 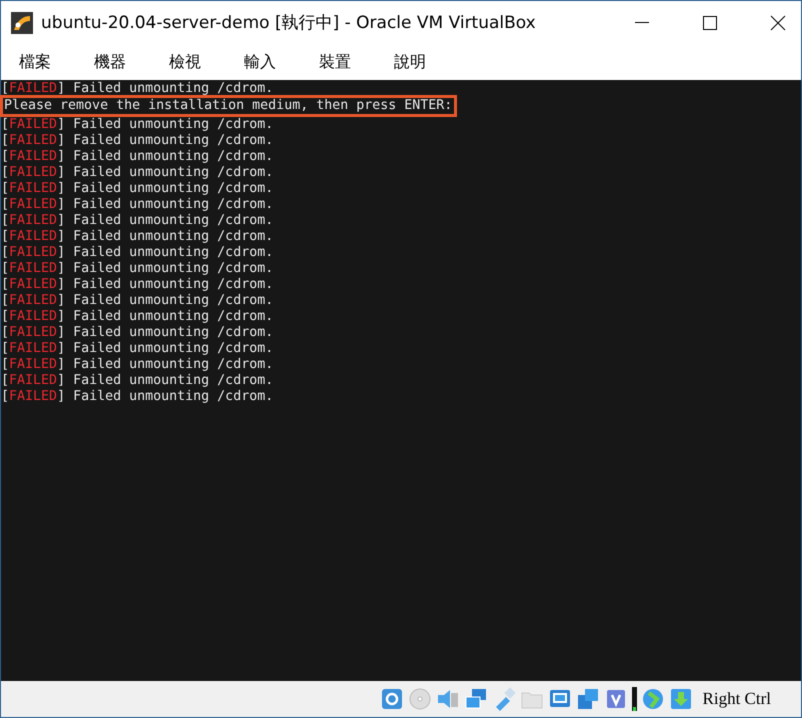 What do you see at coordinates (642, 22) in the screenshot?
I see `minimize-icon` at bounding box center [642, 22].